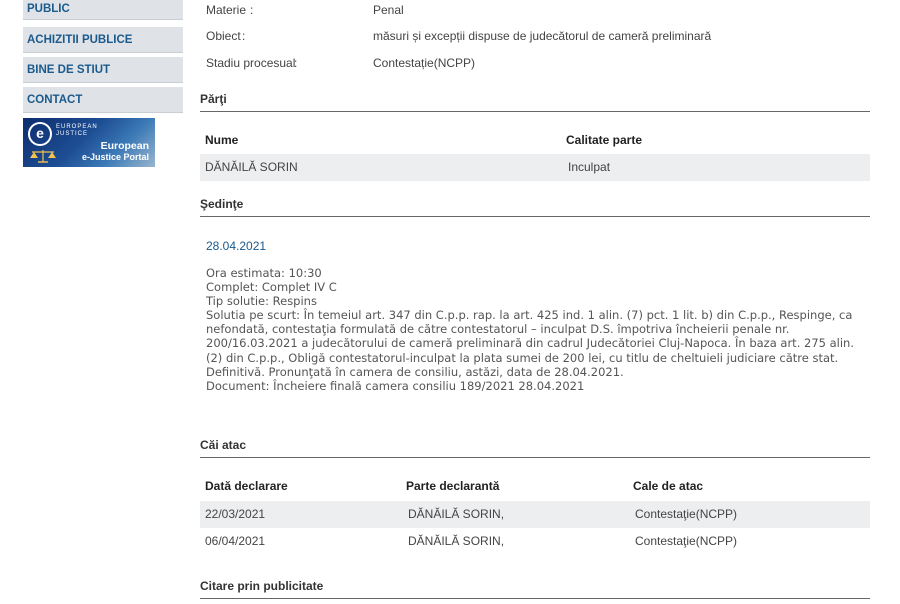 This screenshot has width=900, height=604. I want to click on table-row: DĂNĂILĂ SORIN Inculpat, so click(535, 167).